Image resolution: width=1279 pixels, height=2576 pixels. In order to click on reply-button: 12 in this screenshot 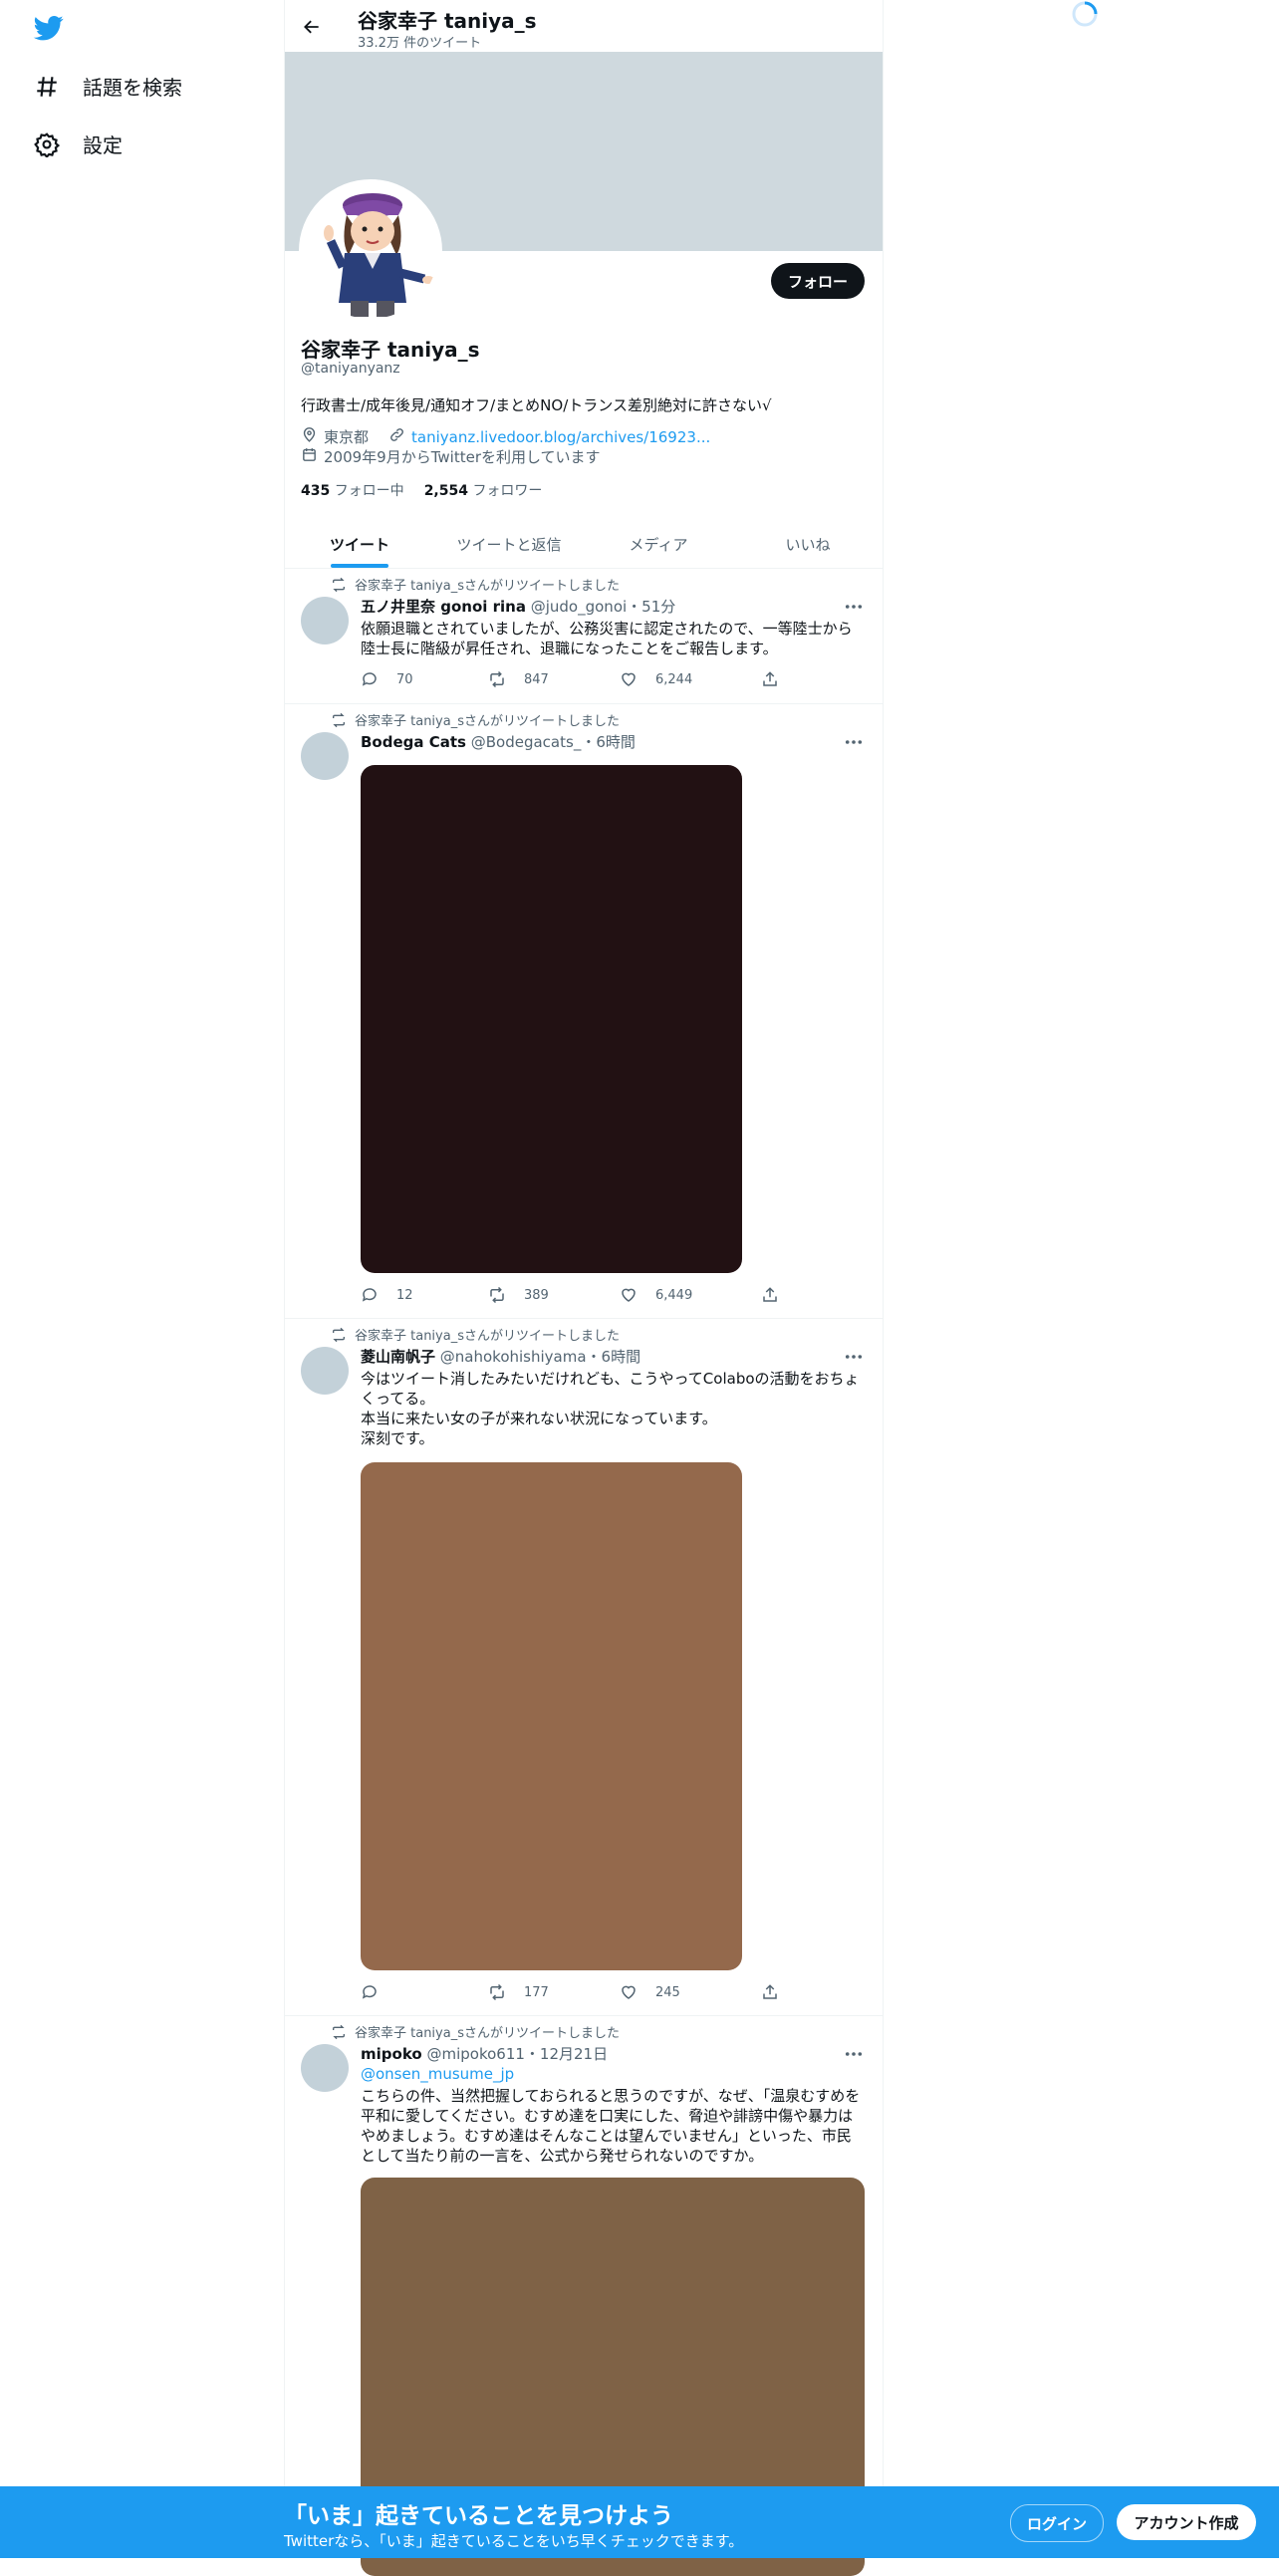, I will do `click(387, 1295)`.